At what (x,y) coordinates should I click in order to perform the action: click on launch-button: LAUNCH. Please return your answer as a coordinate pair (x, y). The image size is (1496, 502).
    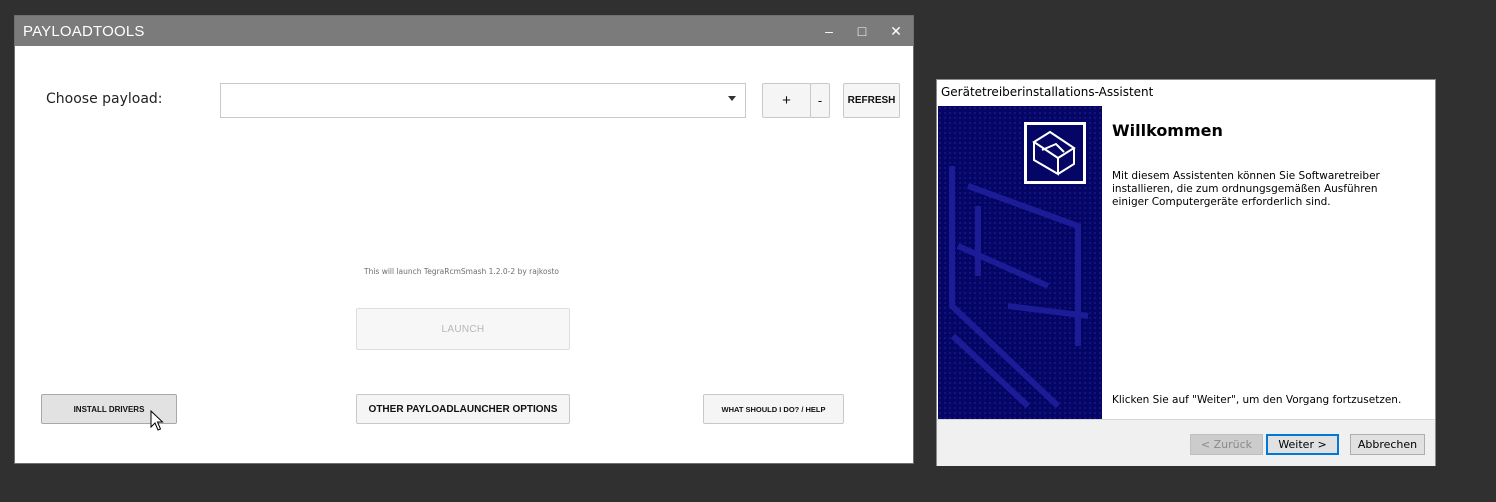
    Looking at the image, I should click on (463, 329).